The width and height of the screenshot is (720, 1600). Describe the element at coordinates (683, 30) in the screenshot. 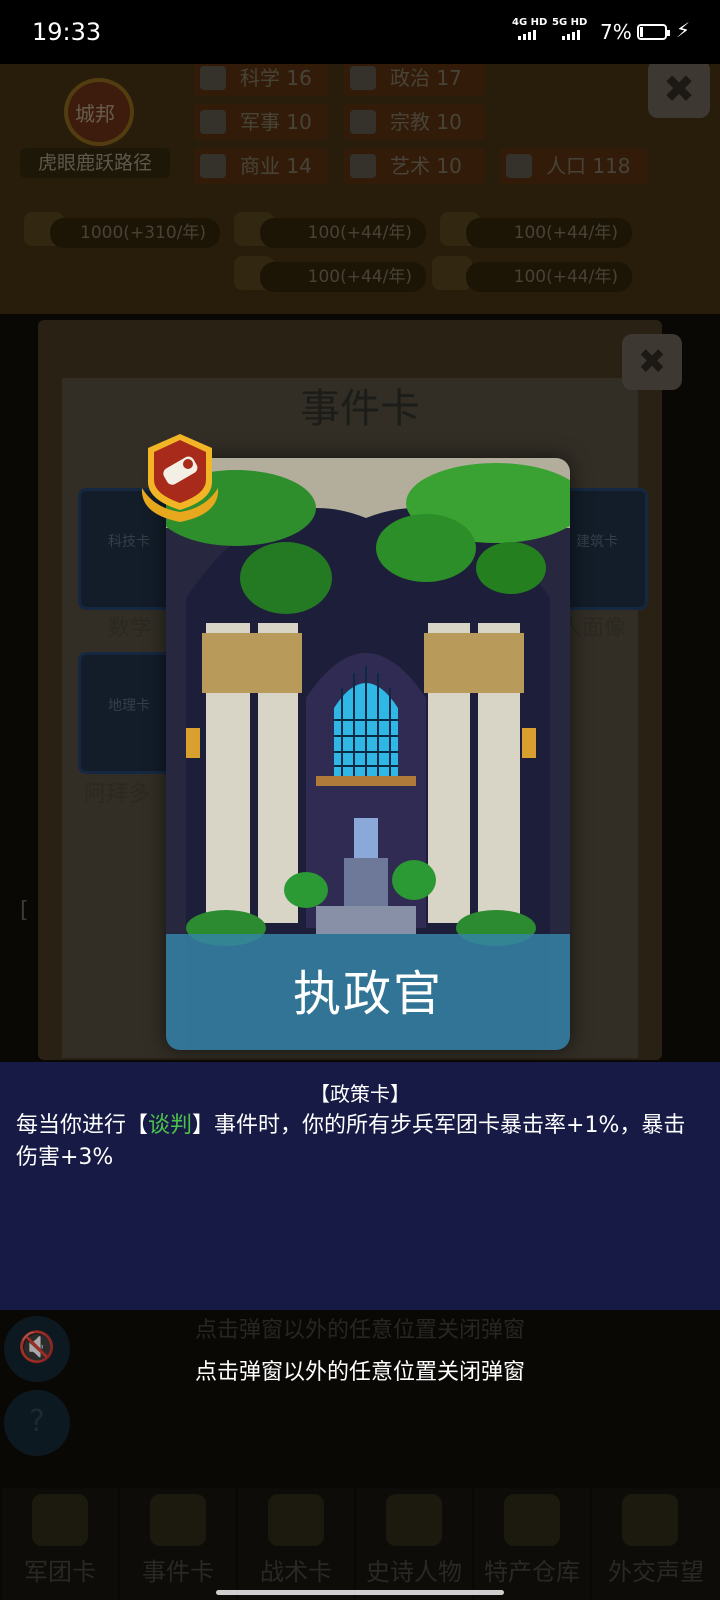

I see `charging-icon: ⚡` at that location.